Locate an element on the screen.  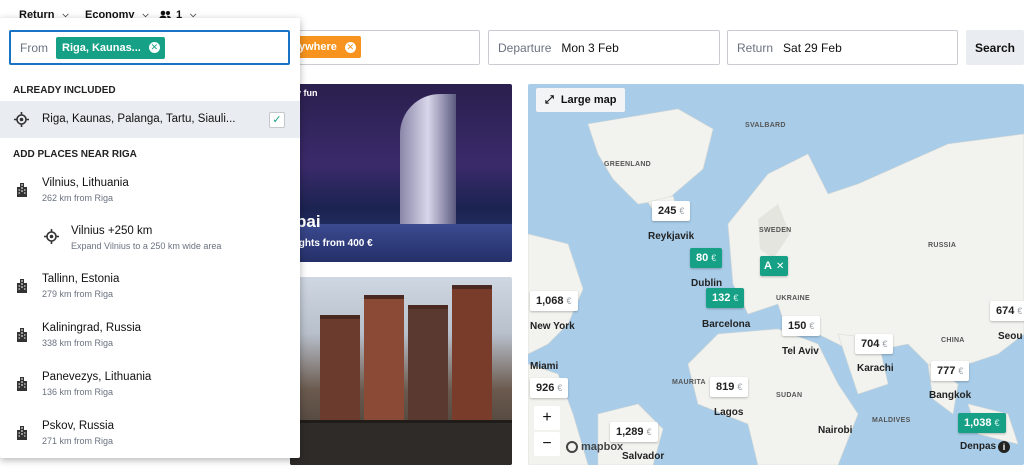
price-pin: 819 € is located at coordinates (729, 387).